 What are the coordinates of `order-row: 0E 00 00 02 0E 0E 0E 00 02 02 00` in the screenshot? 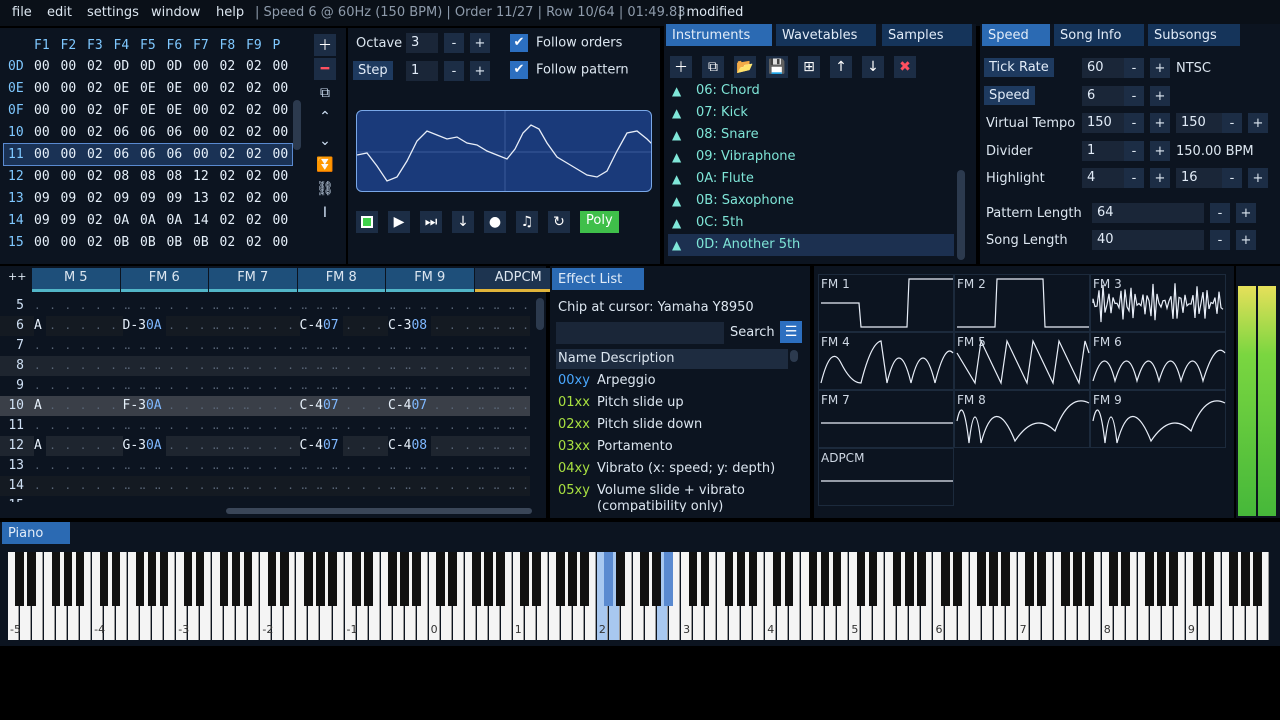 It's located at (148, 88).